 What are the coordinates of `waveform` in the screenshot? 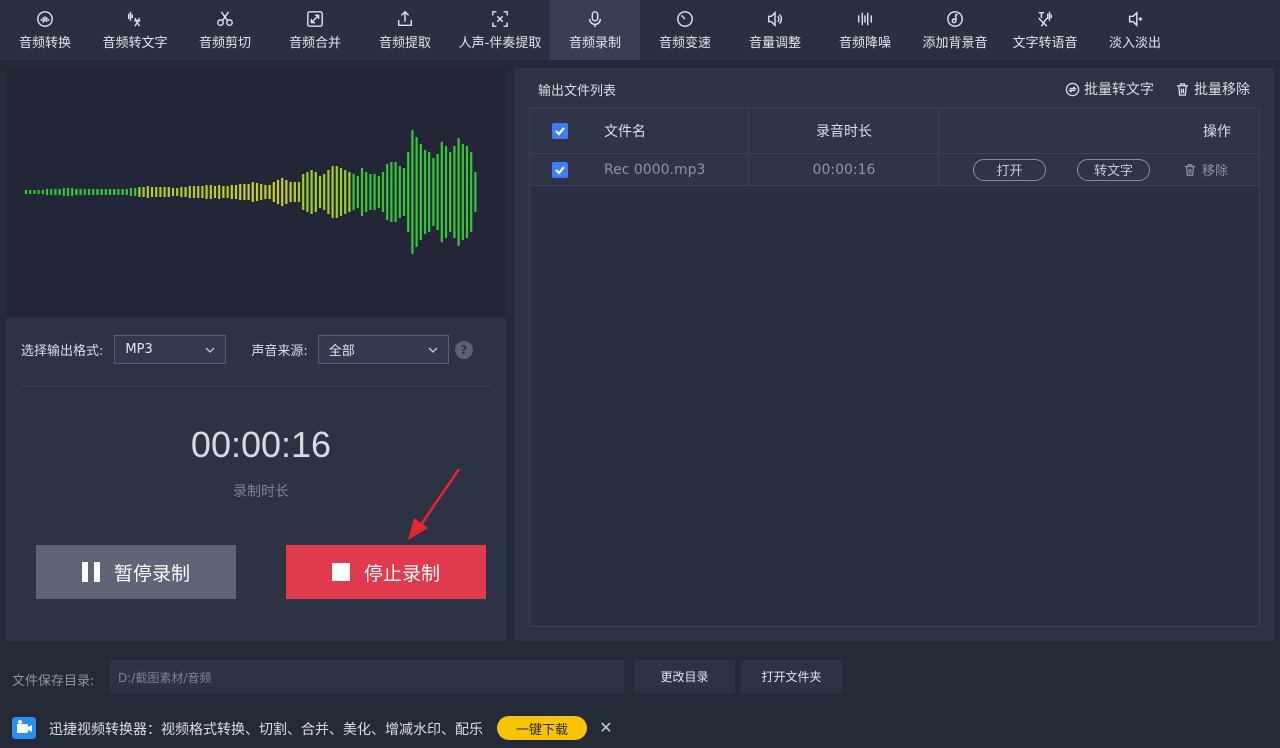 It's located at (250, 192).